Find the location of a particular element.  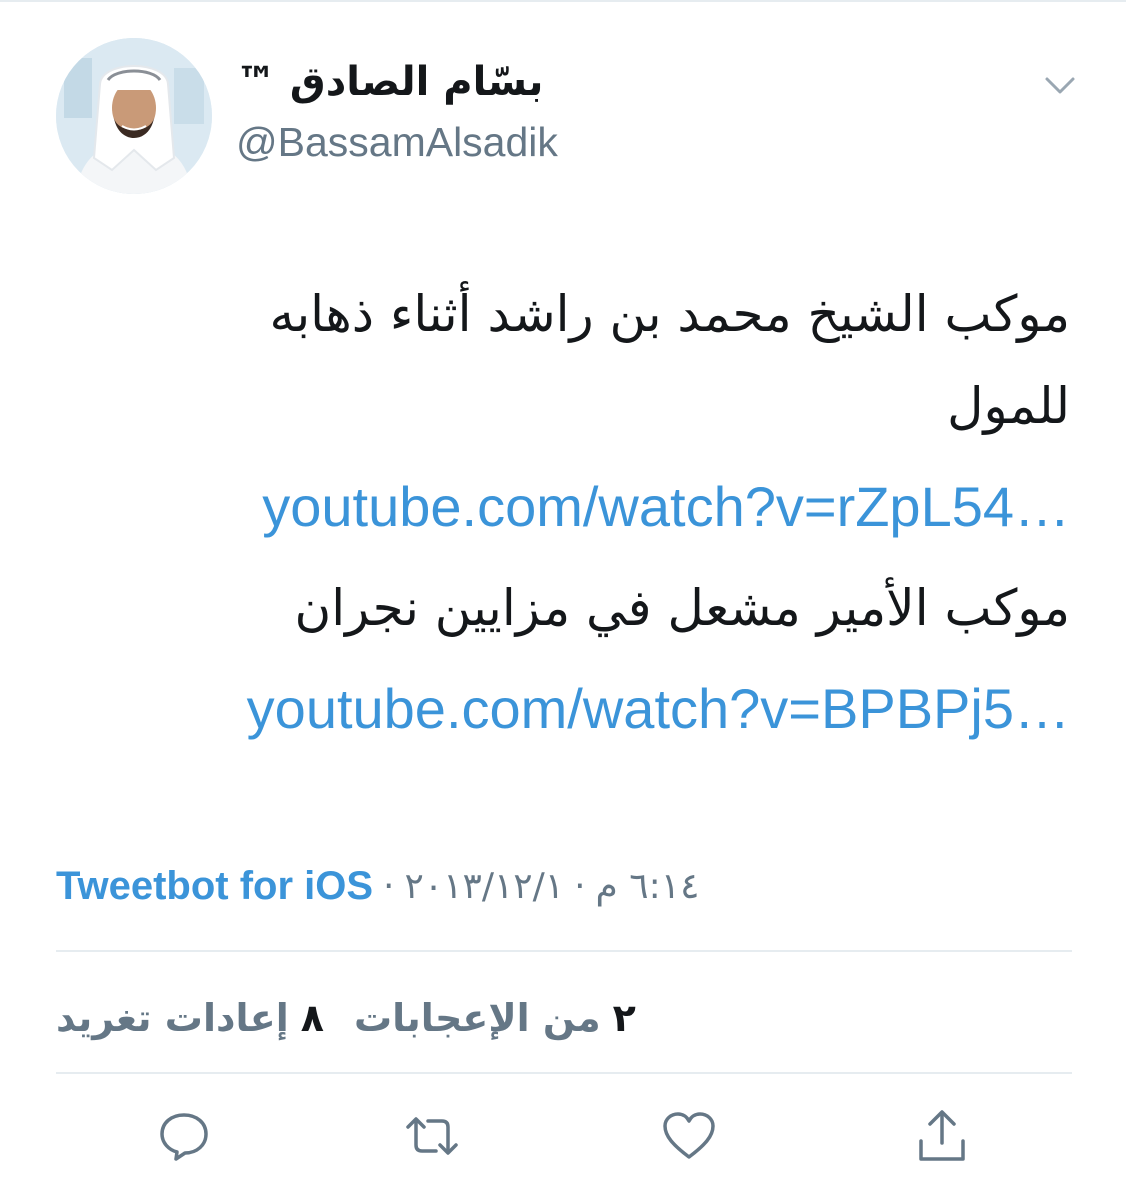

tweet-line-3: موكب الأمير مشعل في مزايين نجران is located at coordinates (682, 608).